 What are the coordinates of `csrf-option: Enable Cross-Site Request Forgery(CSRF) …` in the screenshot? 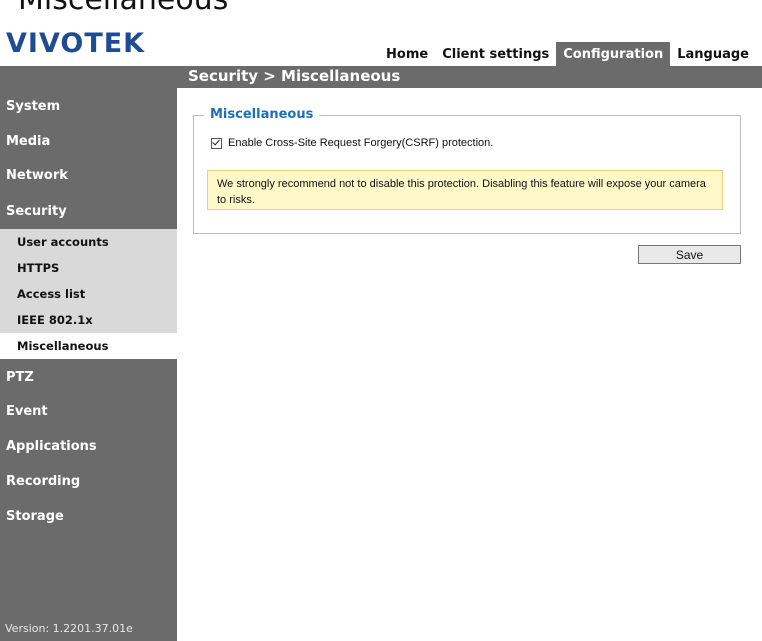 It's located at (352, 143).